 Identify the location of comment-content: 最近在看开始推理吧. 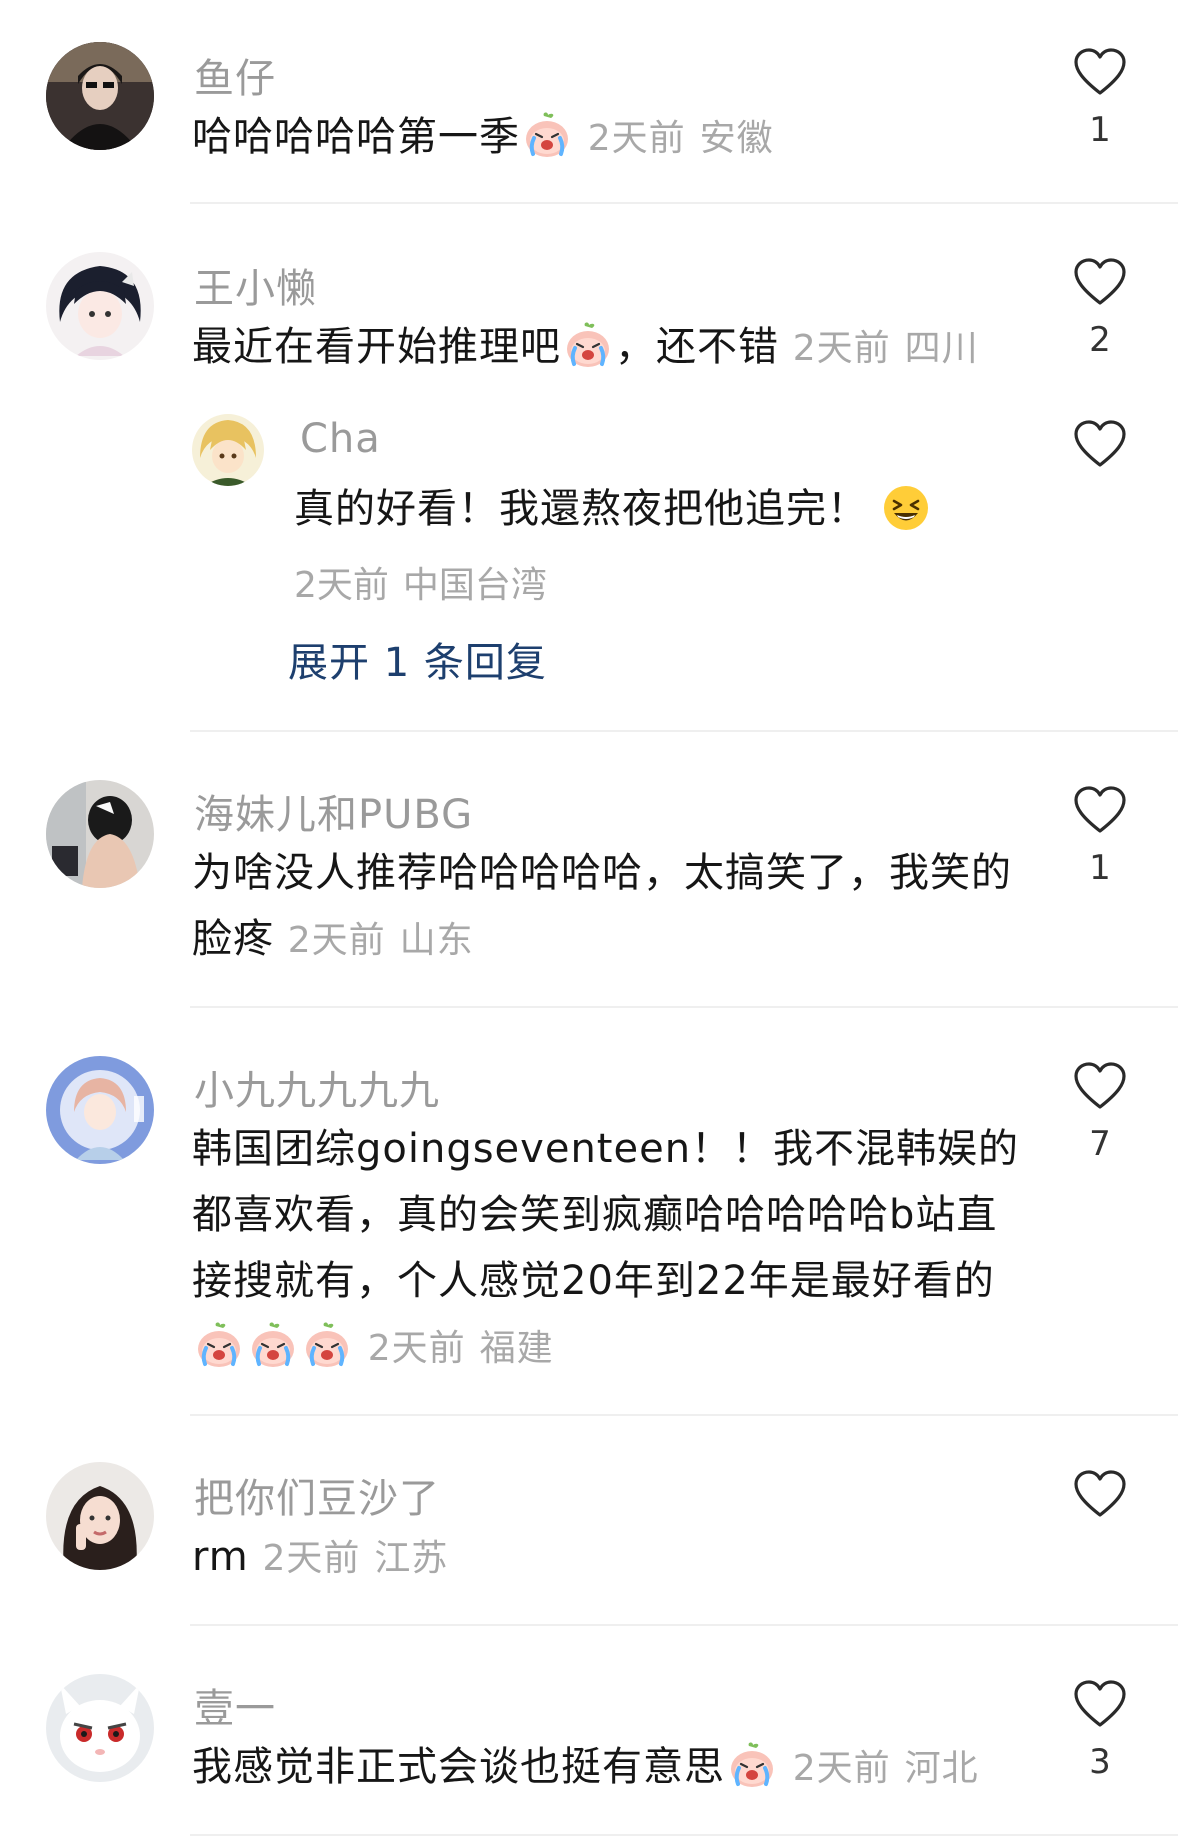
(376, 347).